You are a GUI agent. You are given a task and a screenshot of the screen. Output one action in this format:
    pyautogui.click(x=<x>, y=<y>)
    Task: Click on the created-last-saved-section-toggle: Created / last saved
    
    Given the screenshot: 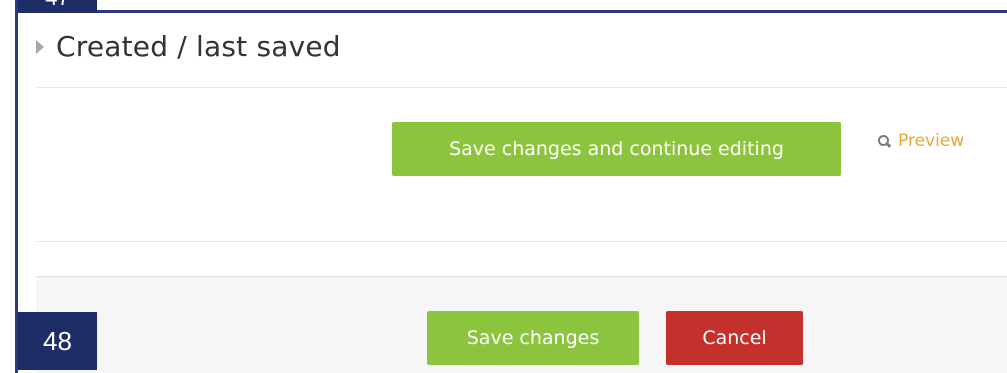 What is the action you would take?
    pyautogui.click(x=188, y=46)
    